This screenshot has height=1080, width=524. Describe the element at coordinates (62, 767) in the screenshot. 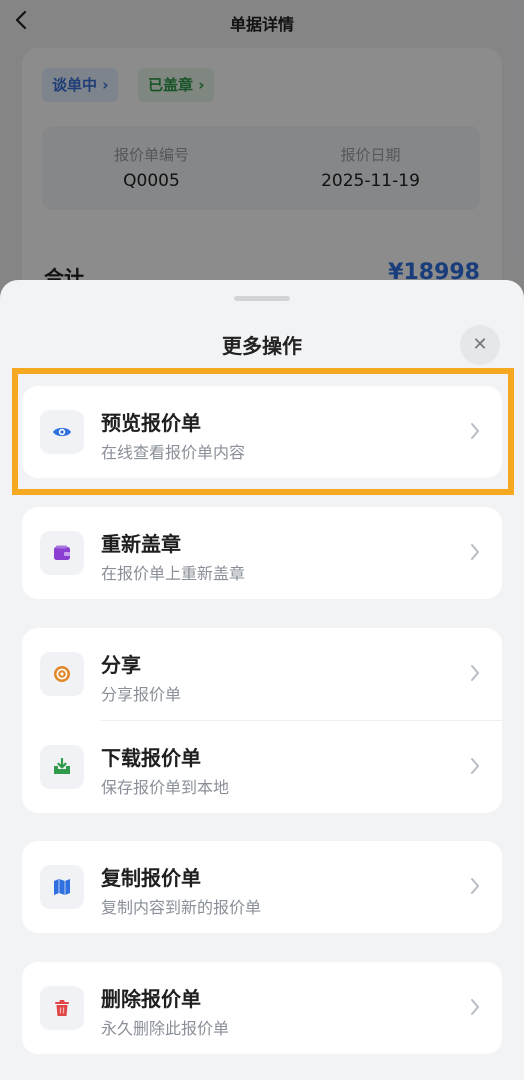

I see `download-icon` at that location.